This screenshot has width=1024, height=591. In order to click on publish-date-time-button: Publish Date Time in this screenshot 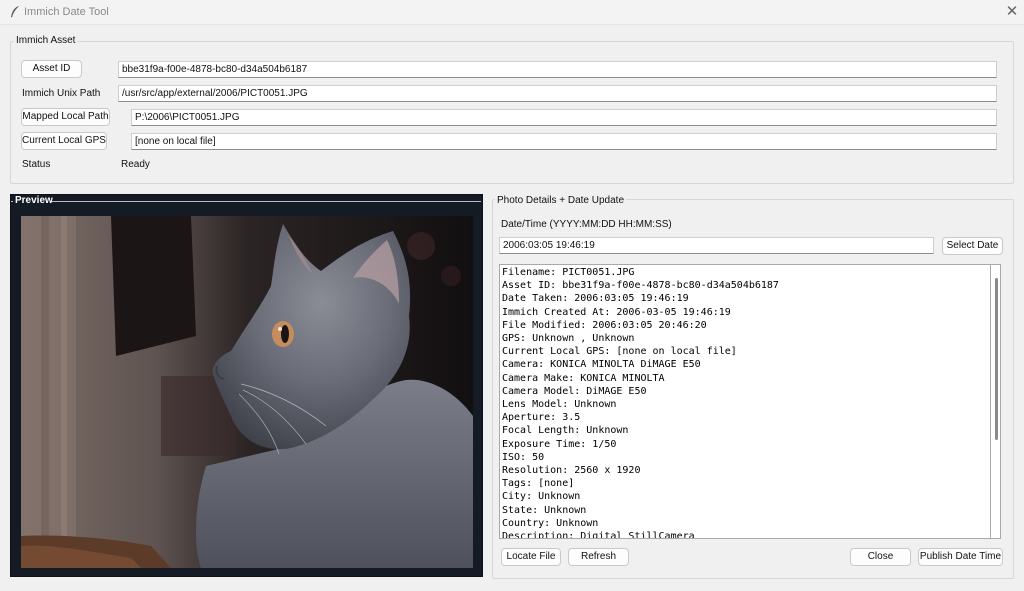, I will do `click(960, 557)`.